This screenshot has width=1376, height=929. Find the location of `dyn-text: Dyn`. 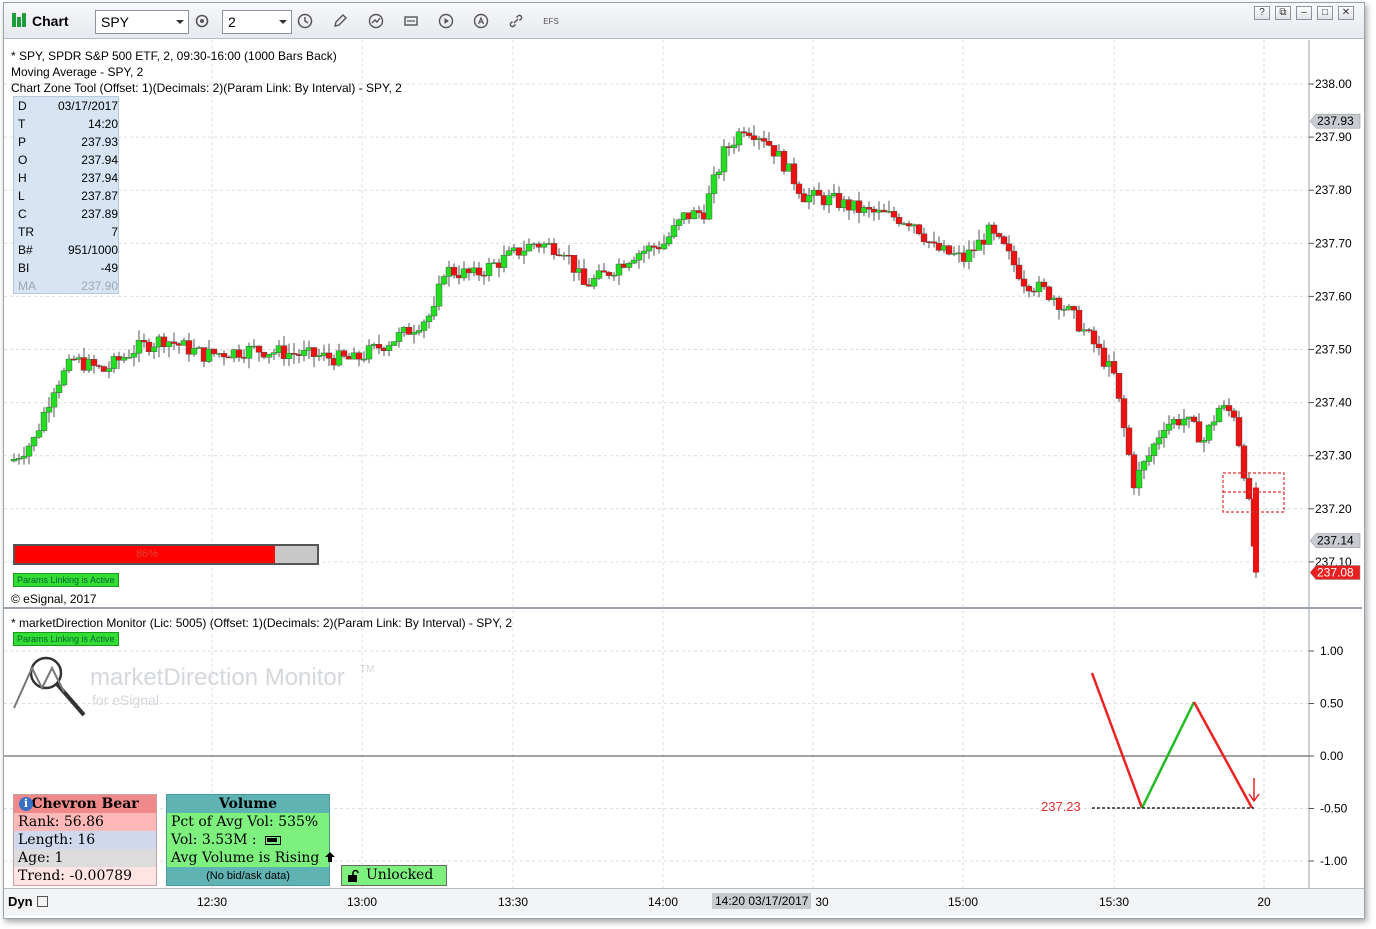

dyn-text: Dyn is located at coordinates (20, 901).